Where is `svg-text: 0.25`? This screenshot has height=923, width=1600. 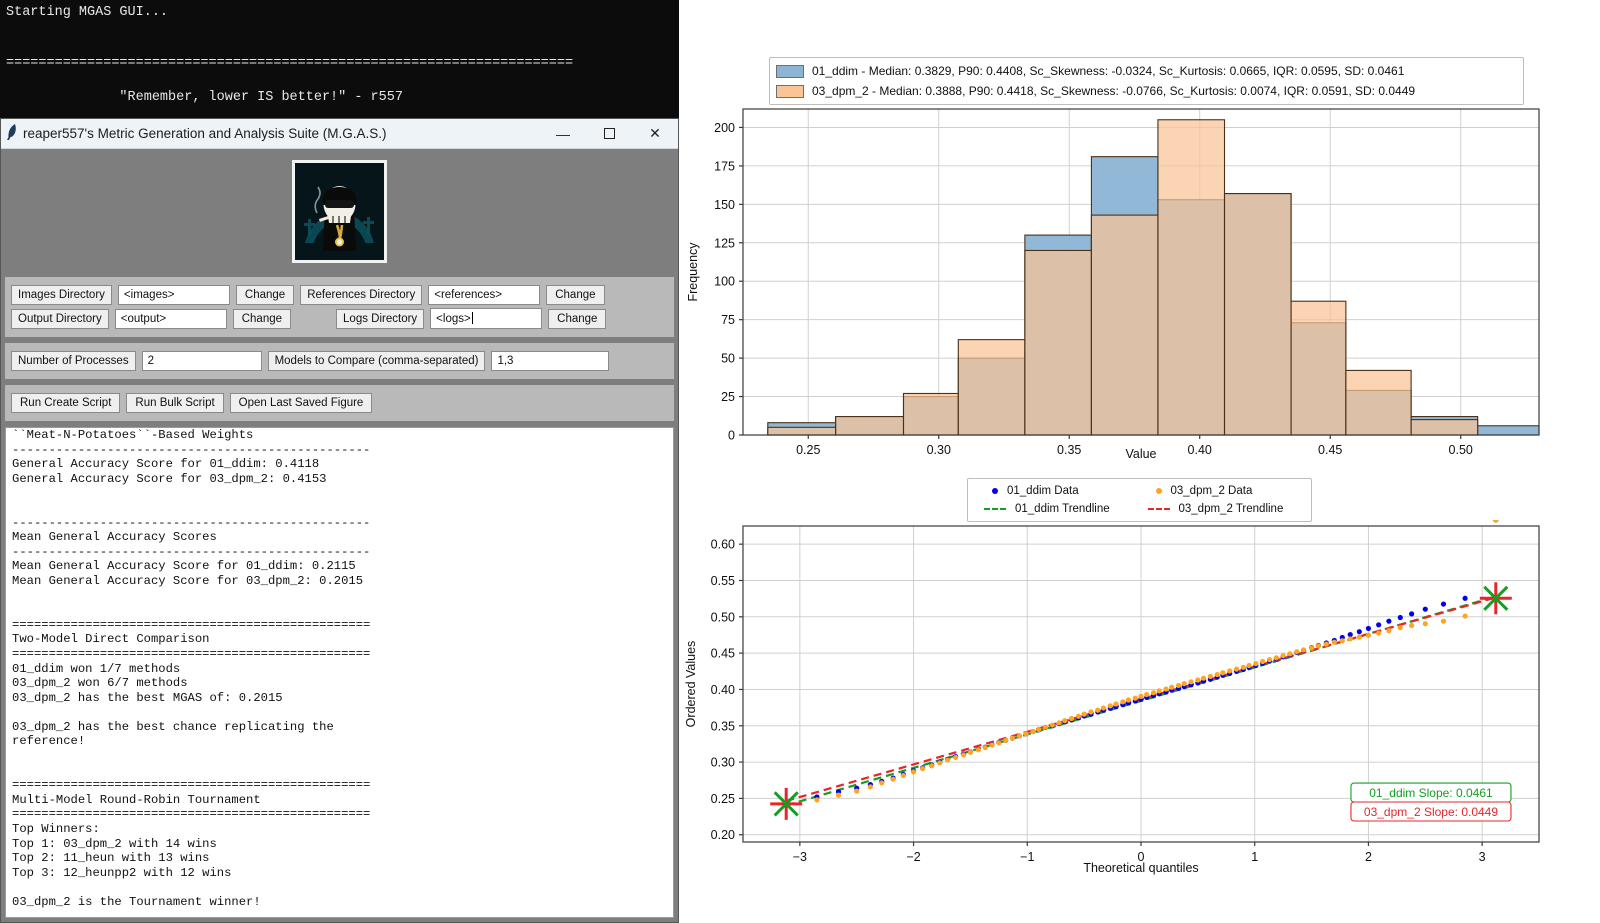
svg-text: 0.25 is located at coordinates (723, 799).